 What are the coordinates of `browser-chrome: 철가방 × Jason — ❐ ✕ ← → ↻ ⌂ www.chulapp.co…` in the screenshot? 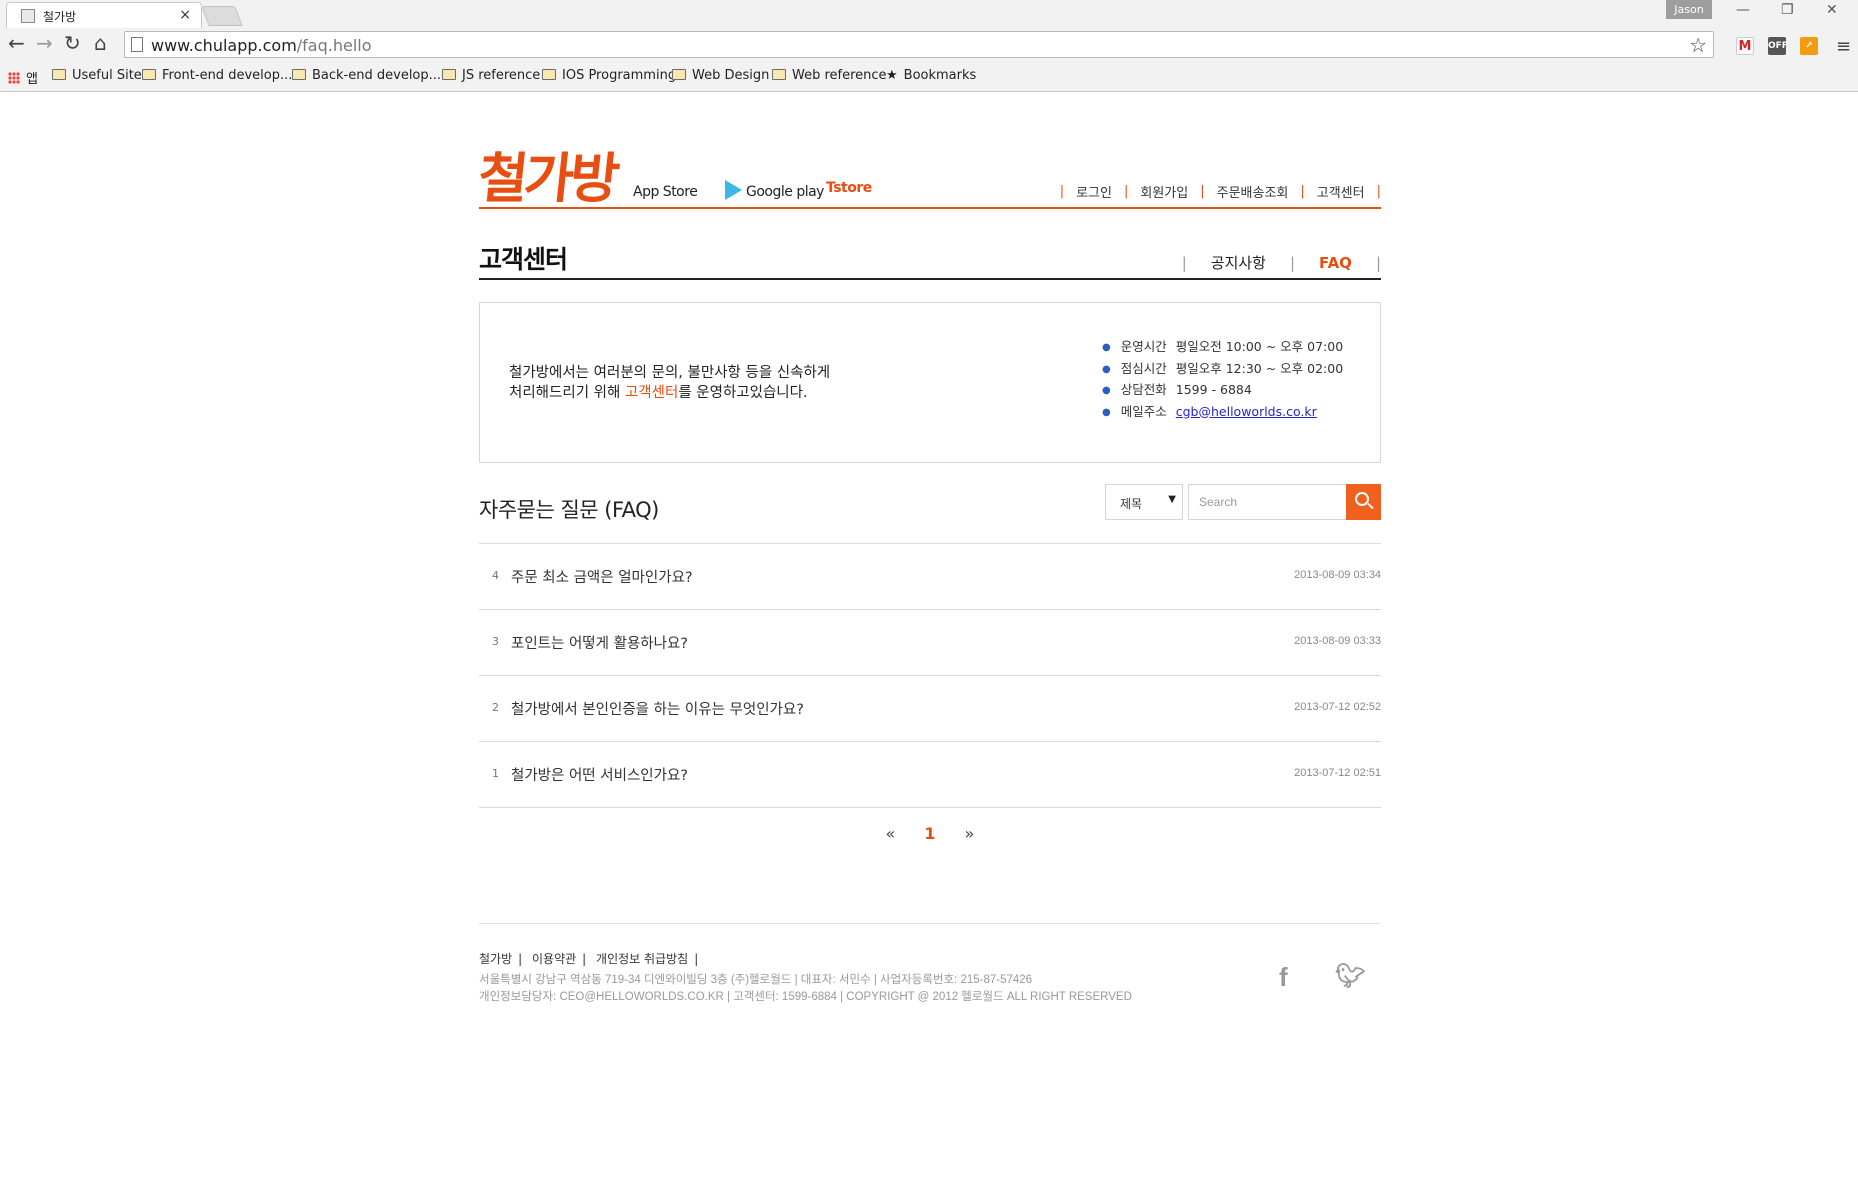 It's located at (929, 46).